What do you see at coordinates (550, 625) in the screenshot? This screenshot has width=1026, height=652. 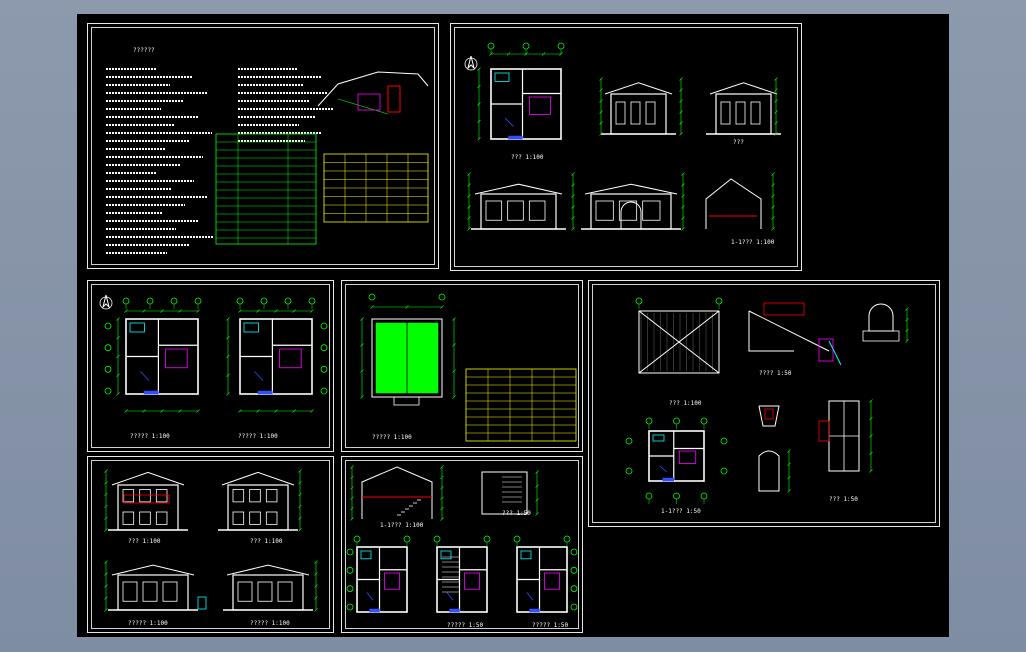 I see `stairs-caption-d: ????? 1:50` at bounding box center [550, 625].